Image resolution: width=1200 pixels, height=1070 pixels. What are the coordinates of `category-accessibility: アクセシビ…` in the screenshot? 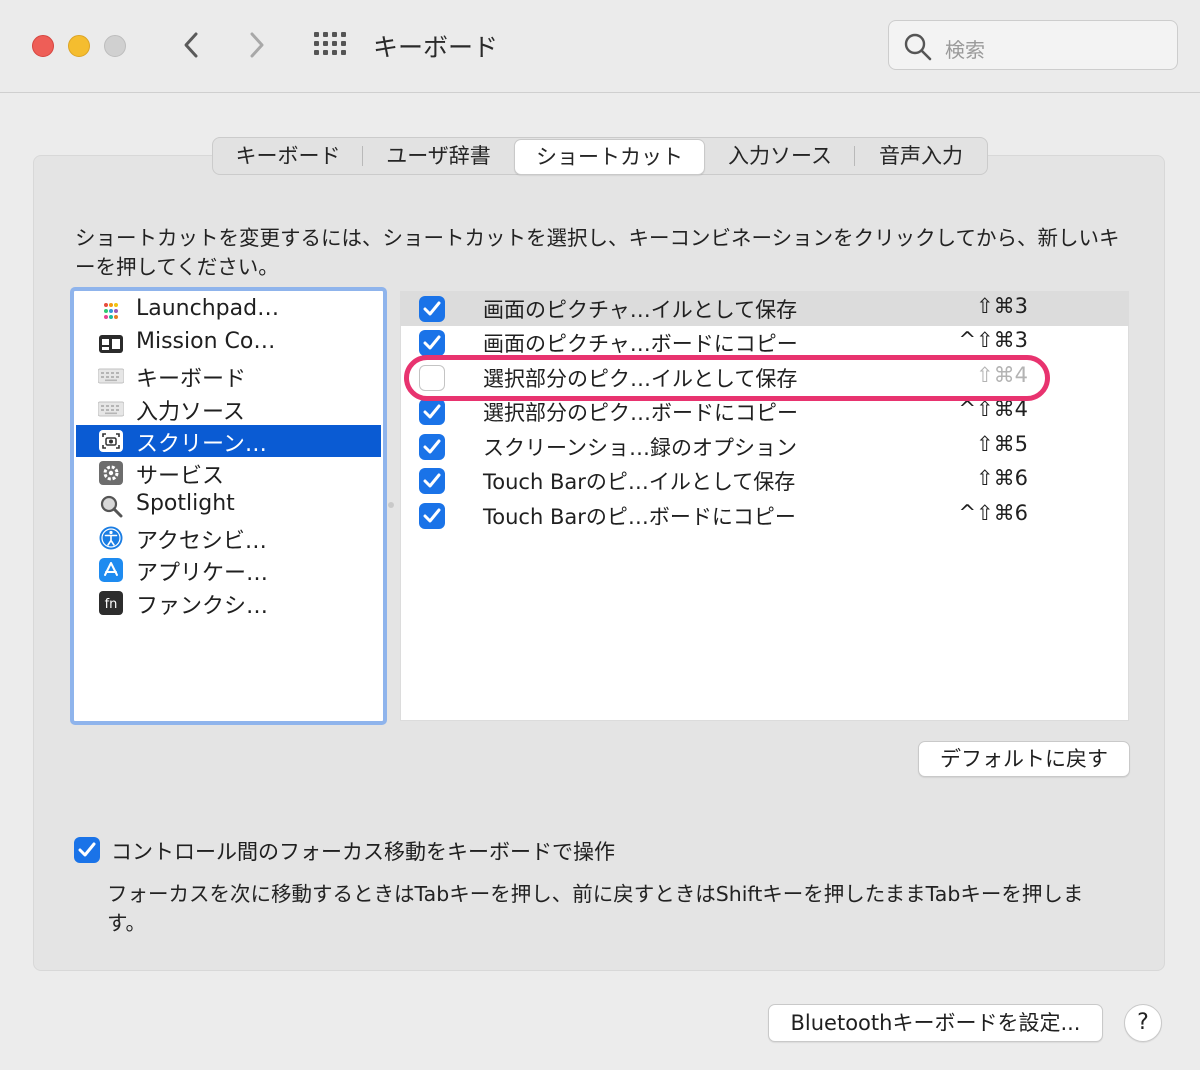 It's located at (228, 538).